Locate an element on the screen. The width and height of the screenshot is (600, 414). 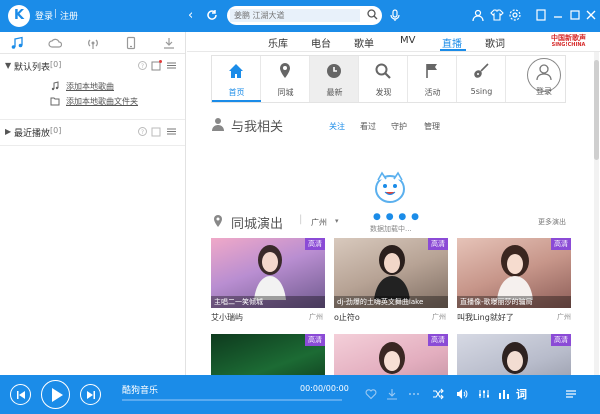
add-local-folder-item: 添加本地歌曲文件夹 is located at coordinates (92, 101).